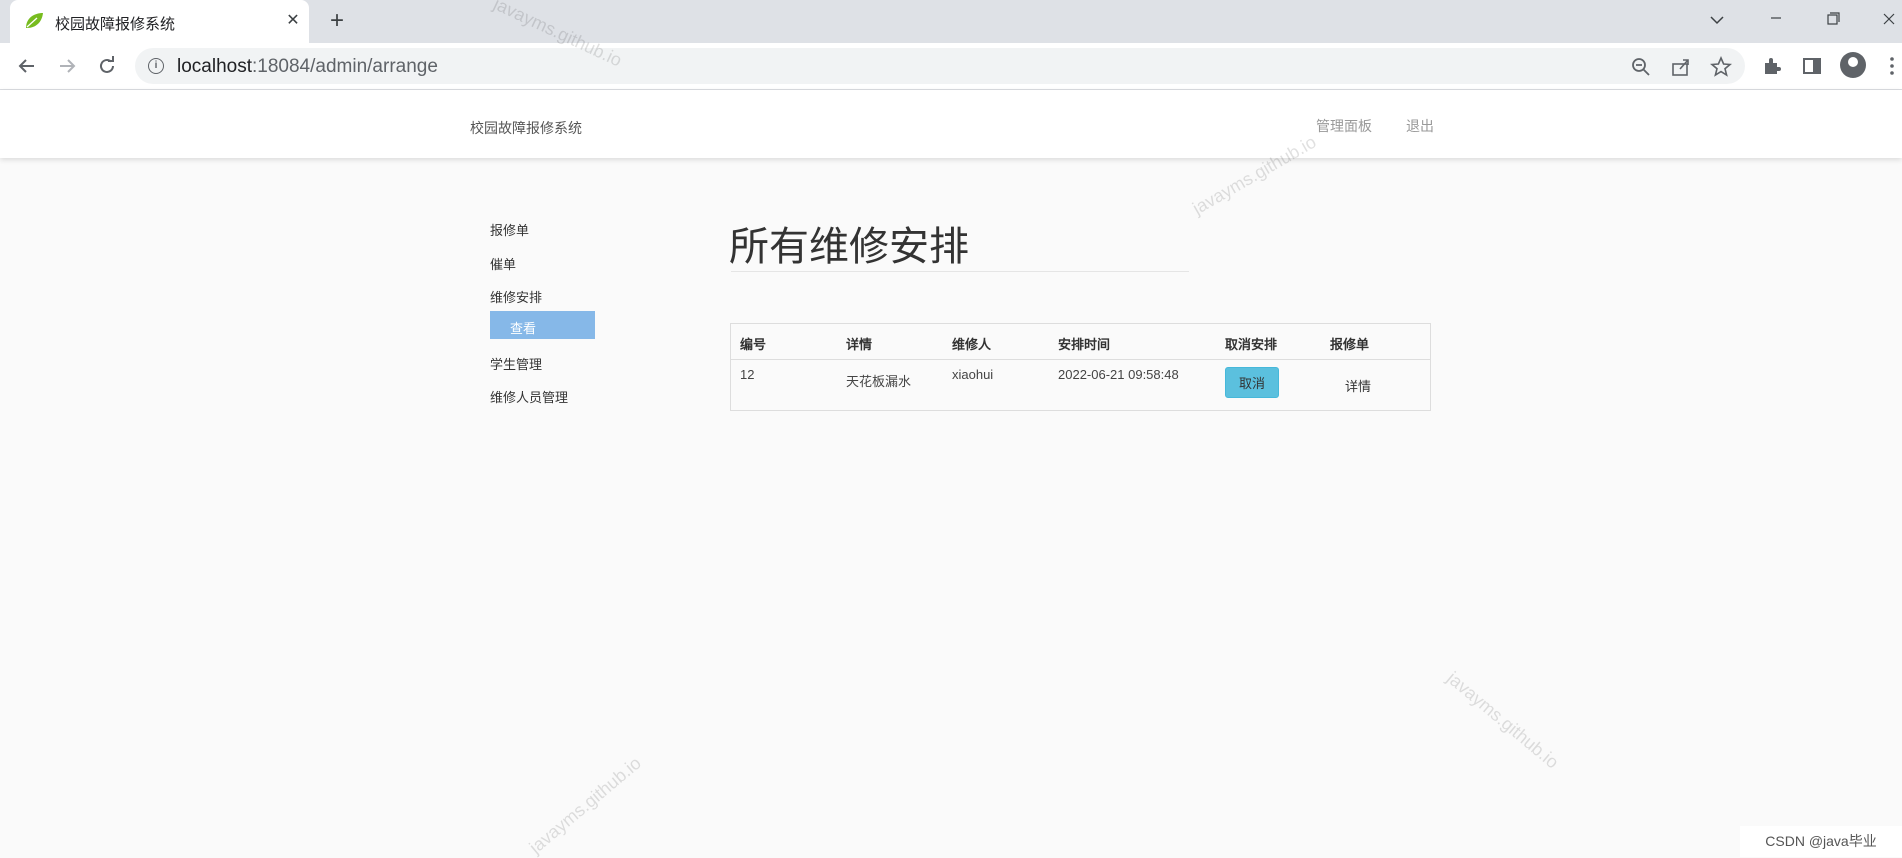 Image resolution: width=1902 pixels, height=858 pixels. What do you see at coordinates (542, 325) in the screenshot?
I see `sidebar-subitem-view: 查看` at bounding box center [542, 325].